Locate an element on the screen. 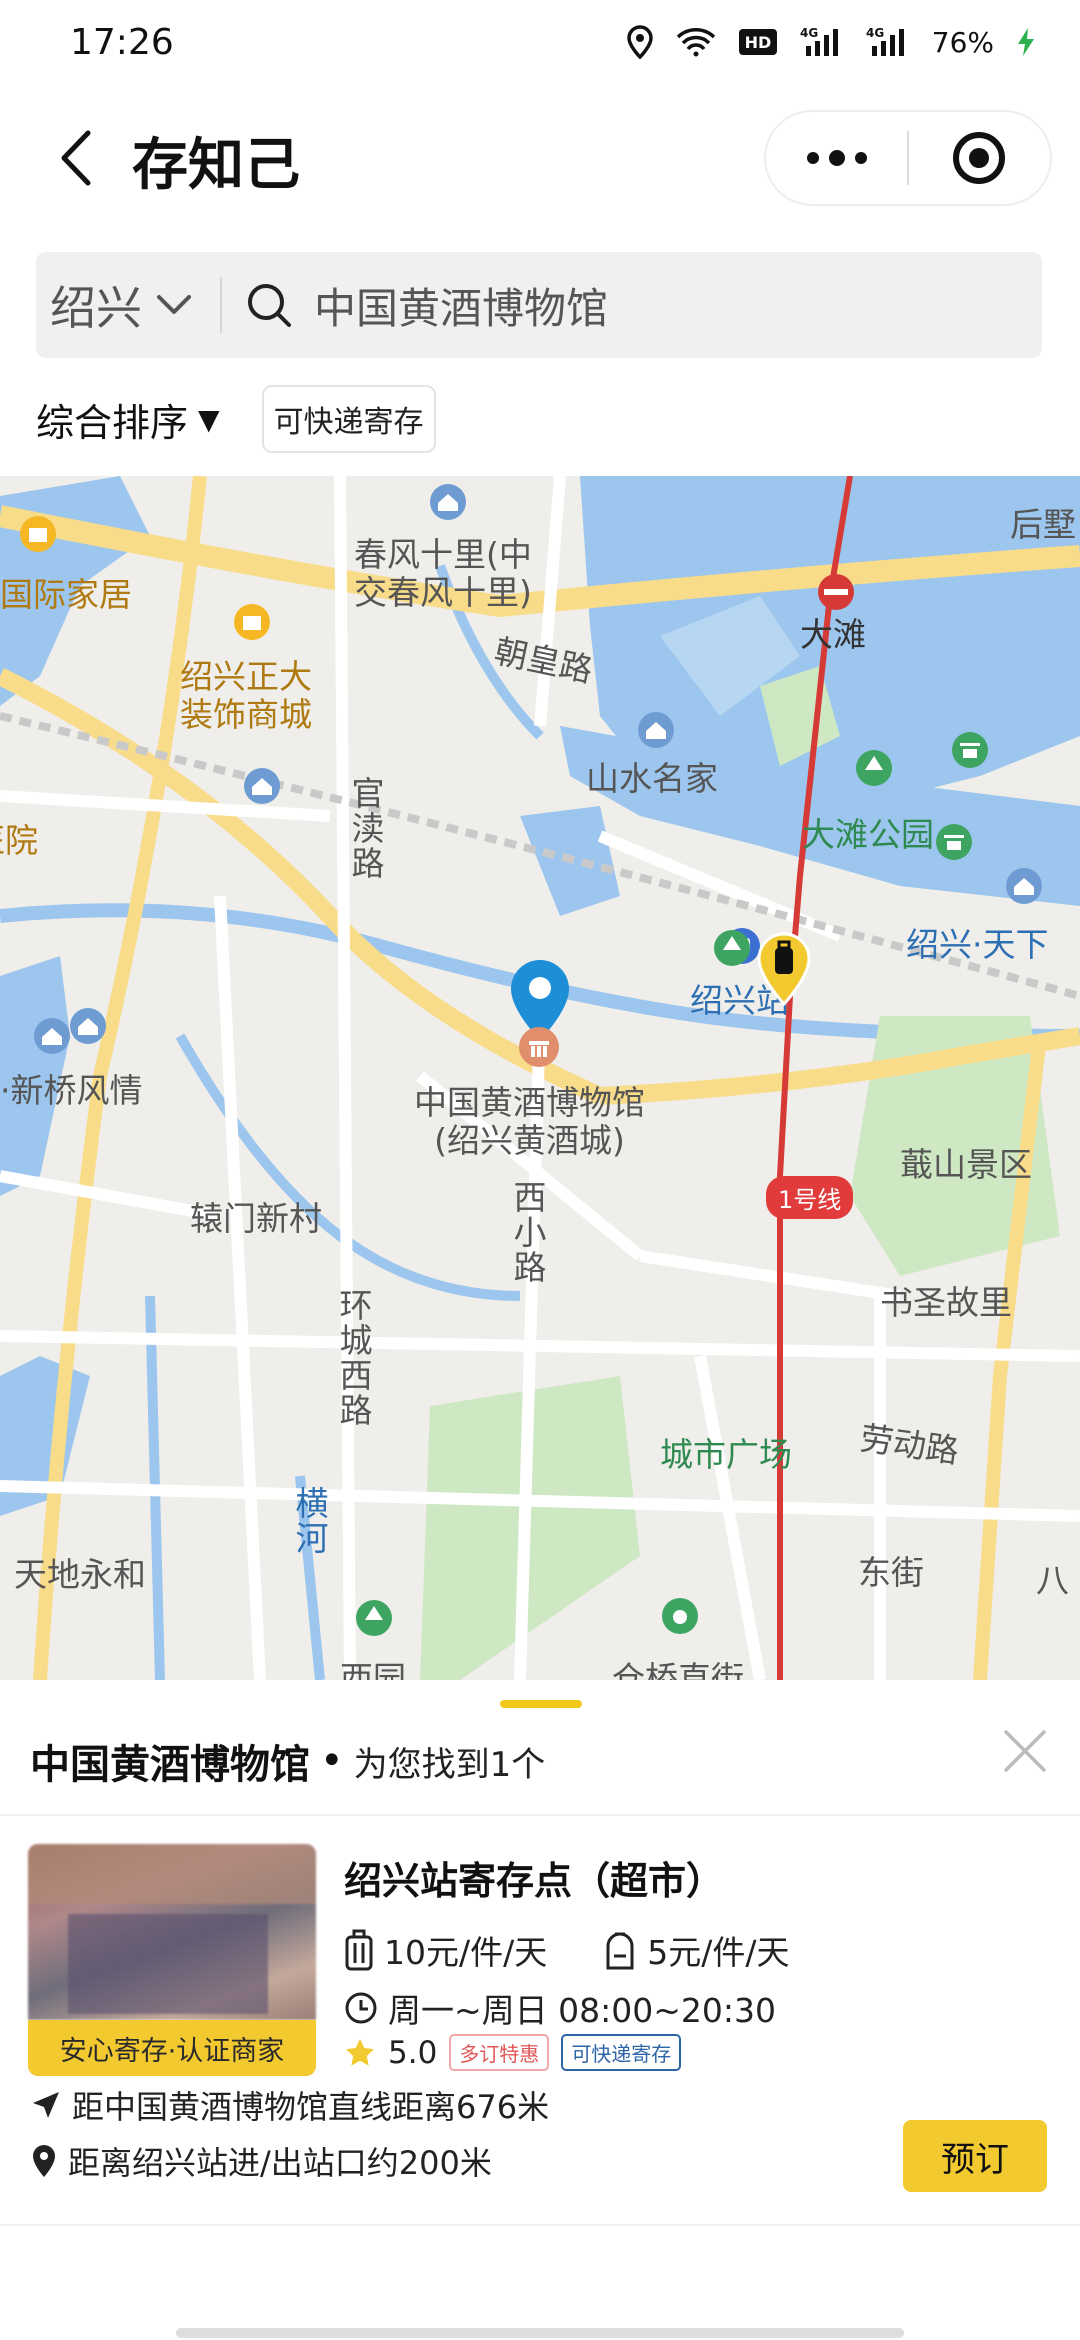  express-tag: 可快递寄存 is located at coordinates (621, 2052).